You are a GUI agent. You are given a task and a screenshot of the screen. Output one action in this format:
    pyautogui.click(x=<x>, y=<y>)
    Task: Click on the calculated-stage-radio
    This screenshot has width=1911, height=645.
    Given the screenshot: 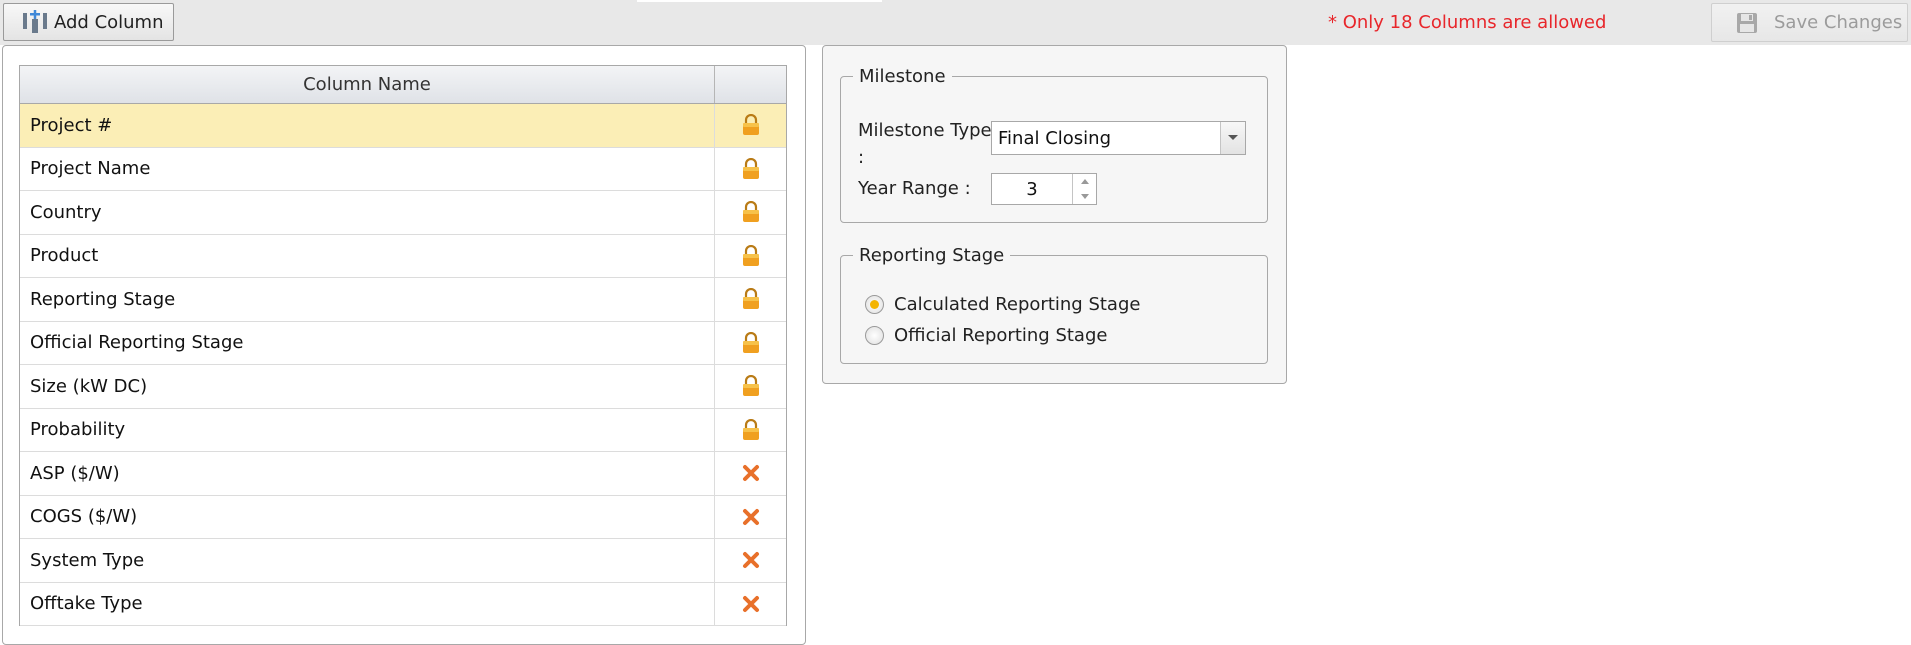 What is the action you would take?
    pyautogui.click(x=874, y=304)
    